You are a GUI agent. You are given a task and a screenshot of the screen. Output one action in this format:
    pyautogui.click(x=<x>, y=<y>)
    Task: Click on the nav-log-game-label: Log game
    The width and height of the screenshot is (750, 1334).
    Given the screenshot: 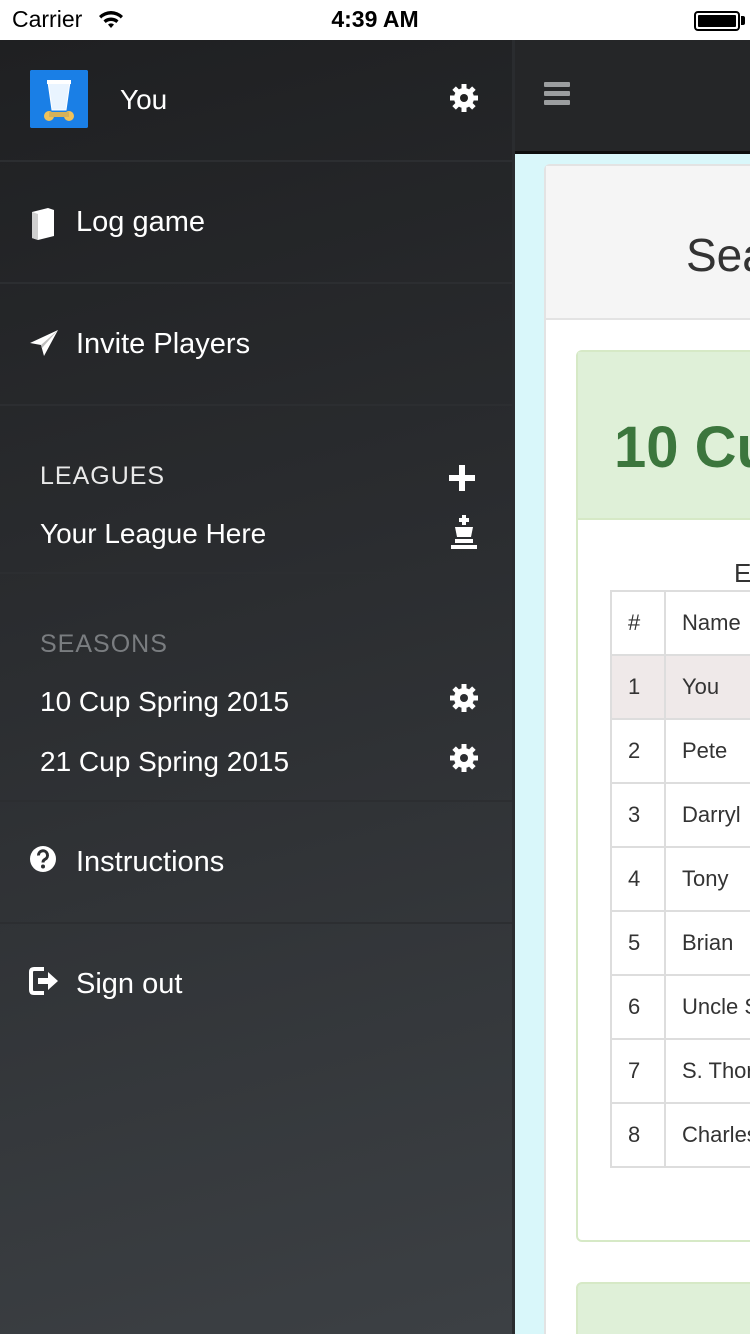 What is the action you would take?
    pyautogui.click(x=140, y=222)
    